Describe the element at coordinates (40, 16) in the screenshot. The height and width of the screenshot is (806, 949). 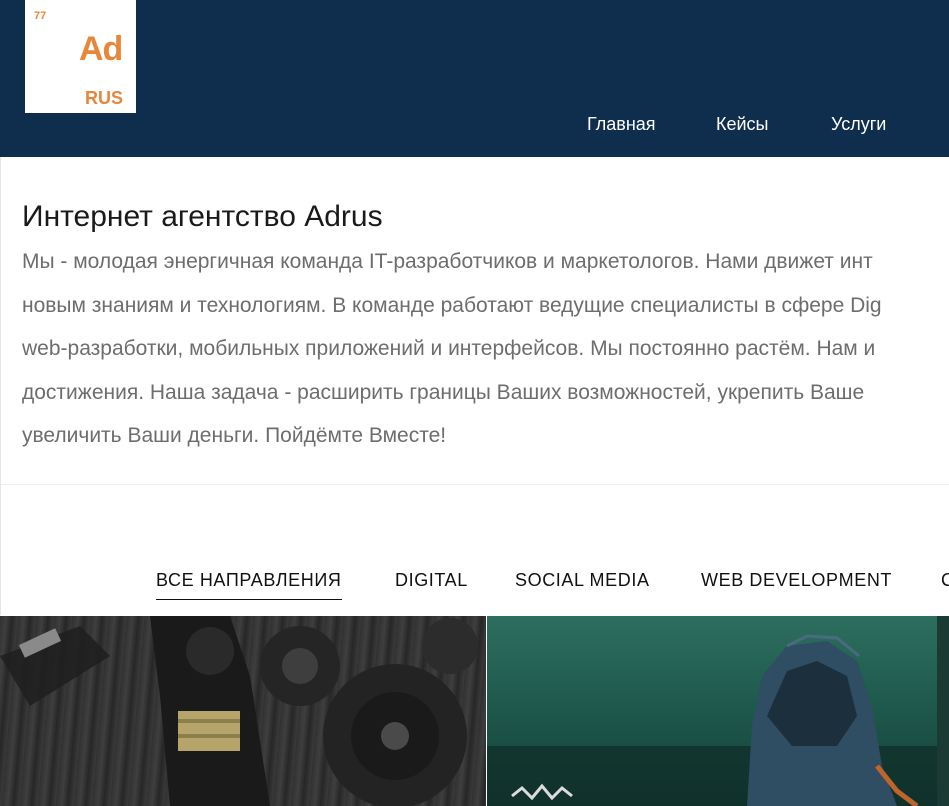
I see `logo-number: 77` at that location.